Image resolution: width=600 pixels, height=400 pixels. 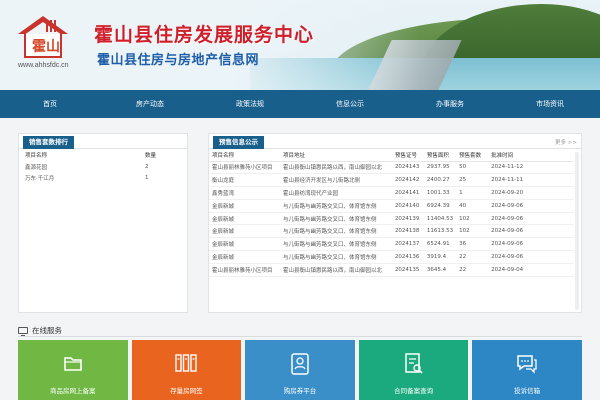 I want to click on services-heading: 在线服务, so click(x=40, y=330).